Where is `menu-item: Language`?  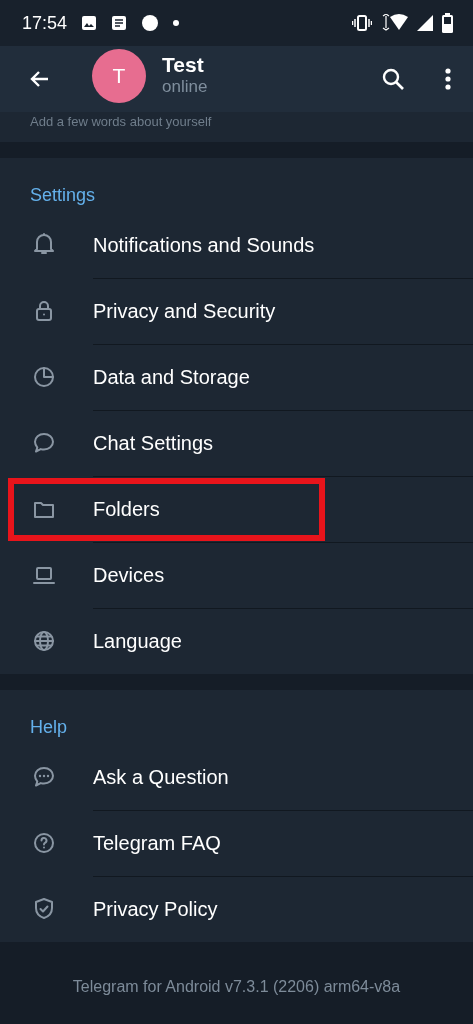 menu-item: Language is located at coordinates (236, 641).